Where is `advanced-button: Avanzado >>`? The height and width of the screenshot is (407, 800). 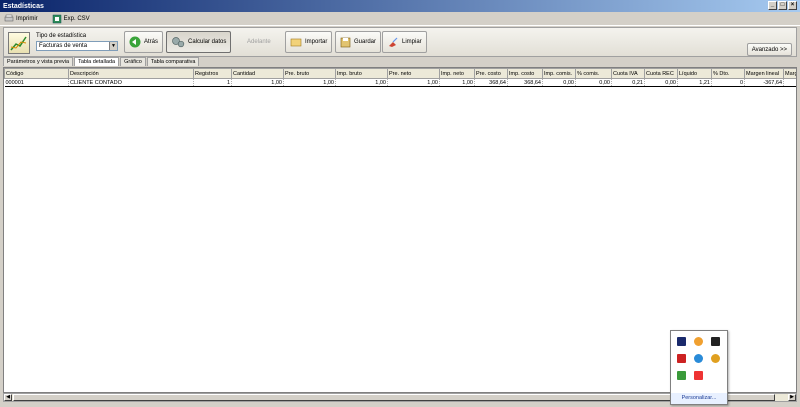 advanced-button: Avanzado >> is located at coordinates (769, 49).